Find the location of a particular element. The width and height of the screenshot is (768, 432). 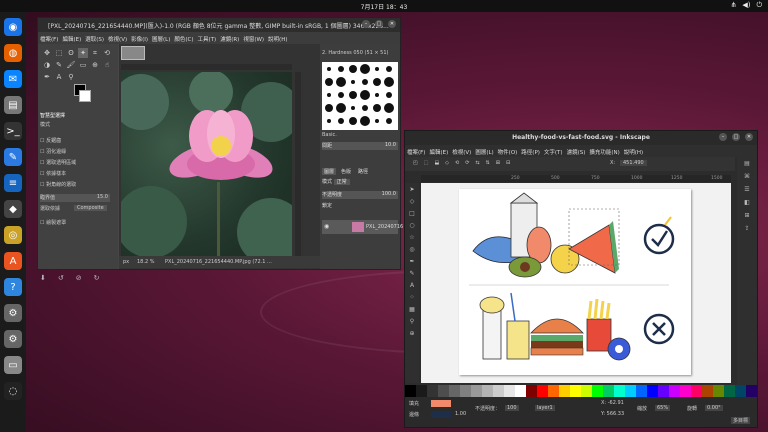

doc-props-icon: ▤ is located at coordinates (747, 165).